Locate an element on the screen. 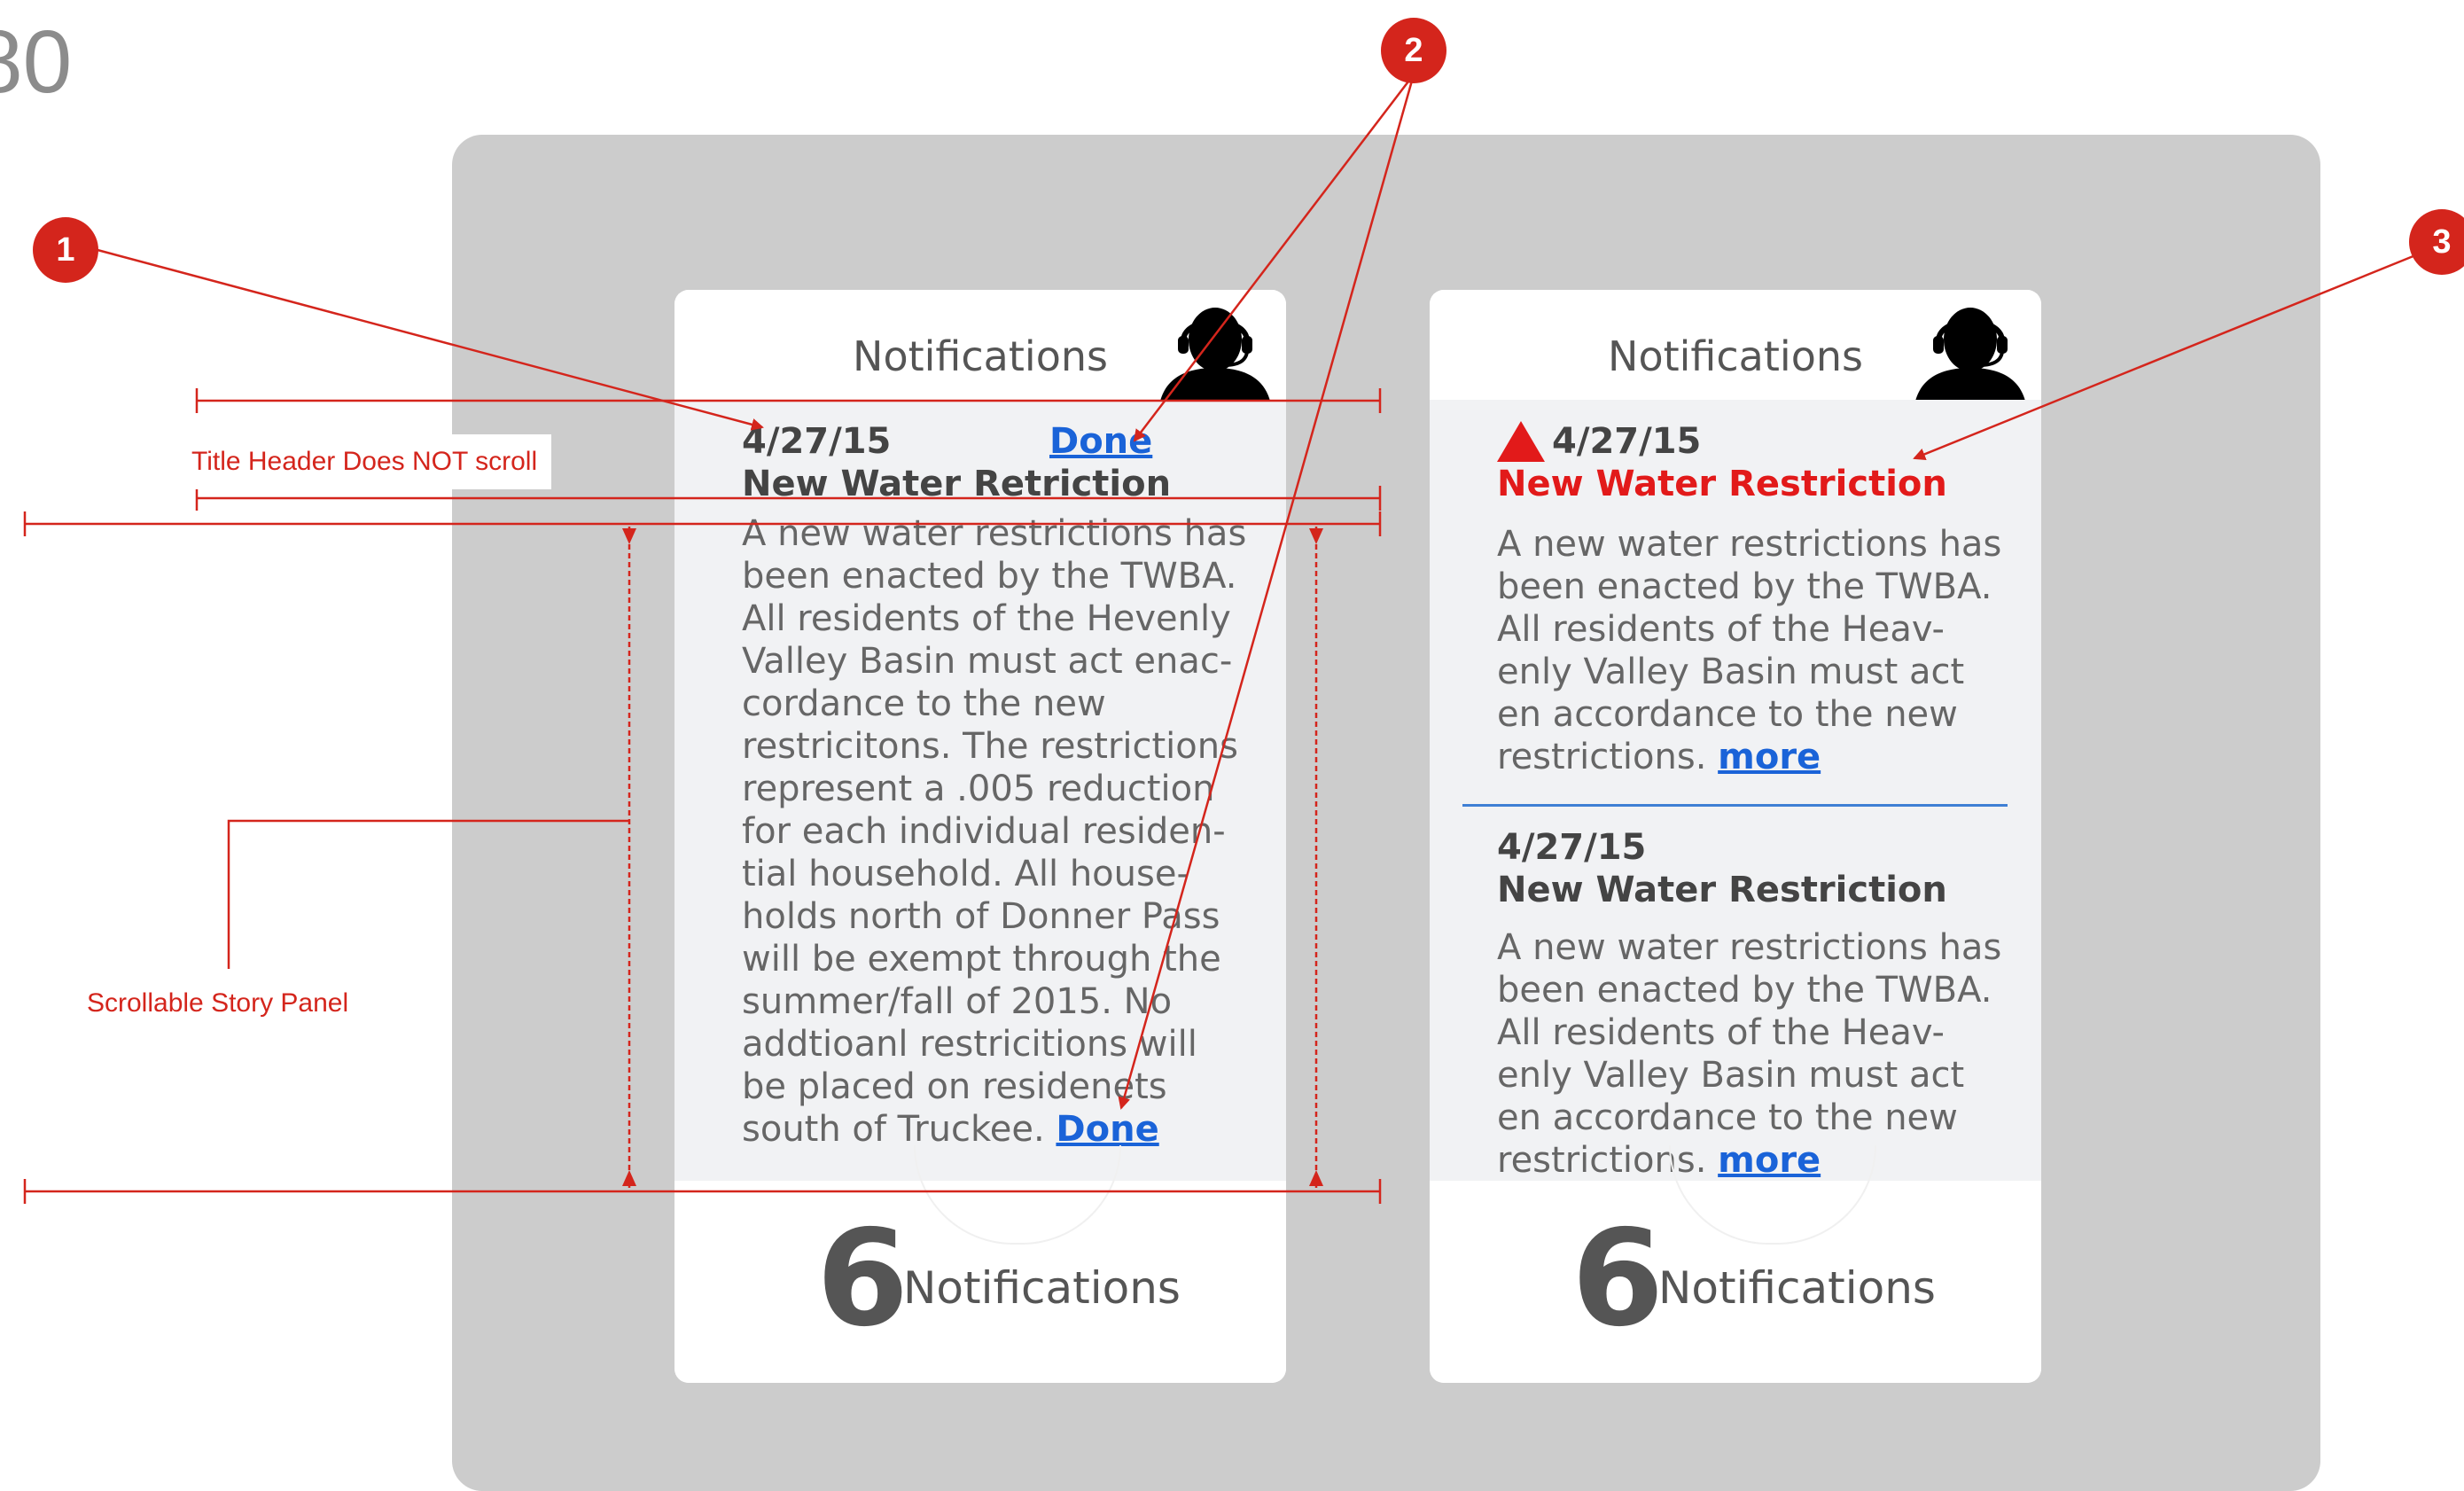  body-line: holds north of Donner Pass is located at coordinates (981, 916).